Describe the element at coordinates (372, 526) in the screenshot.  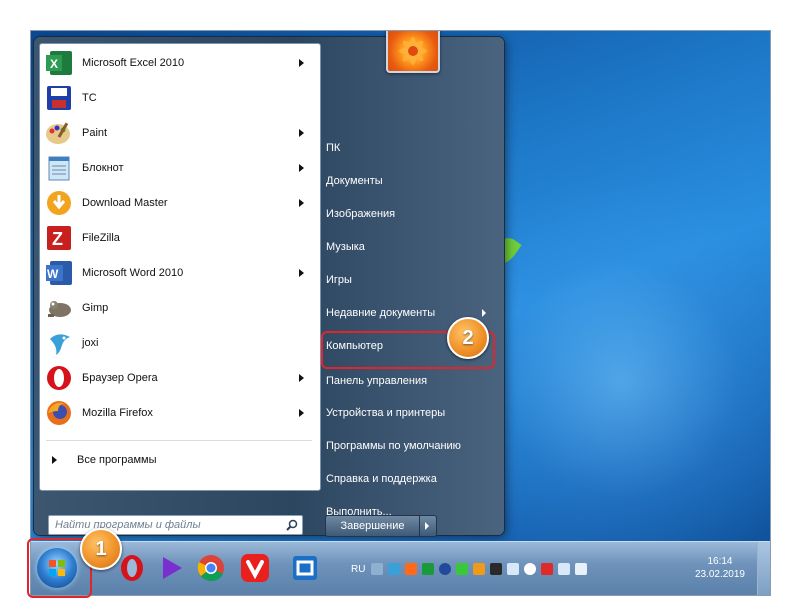
I see `shutdown-button: Завершение работы` at that location.